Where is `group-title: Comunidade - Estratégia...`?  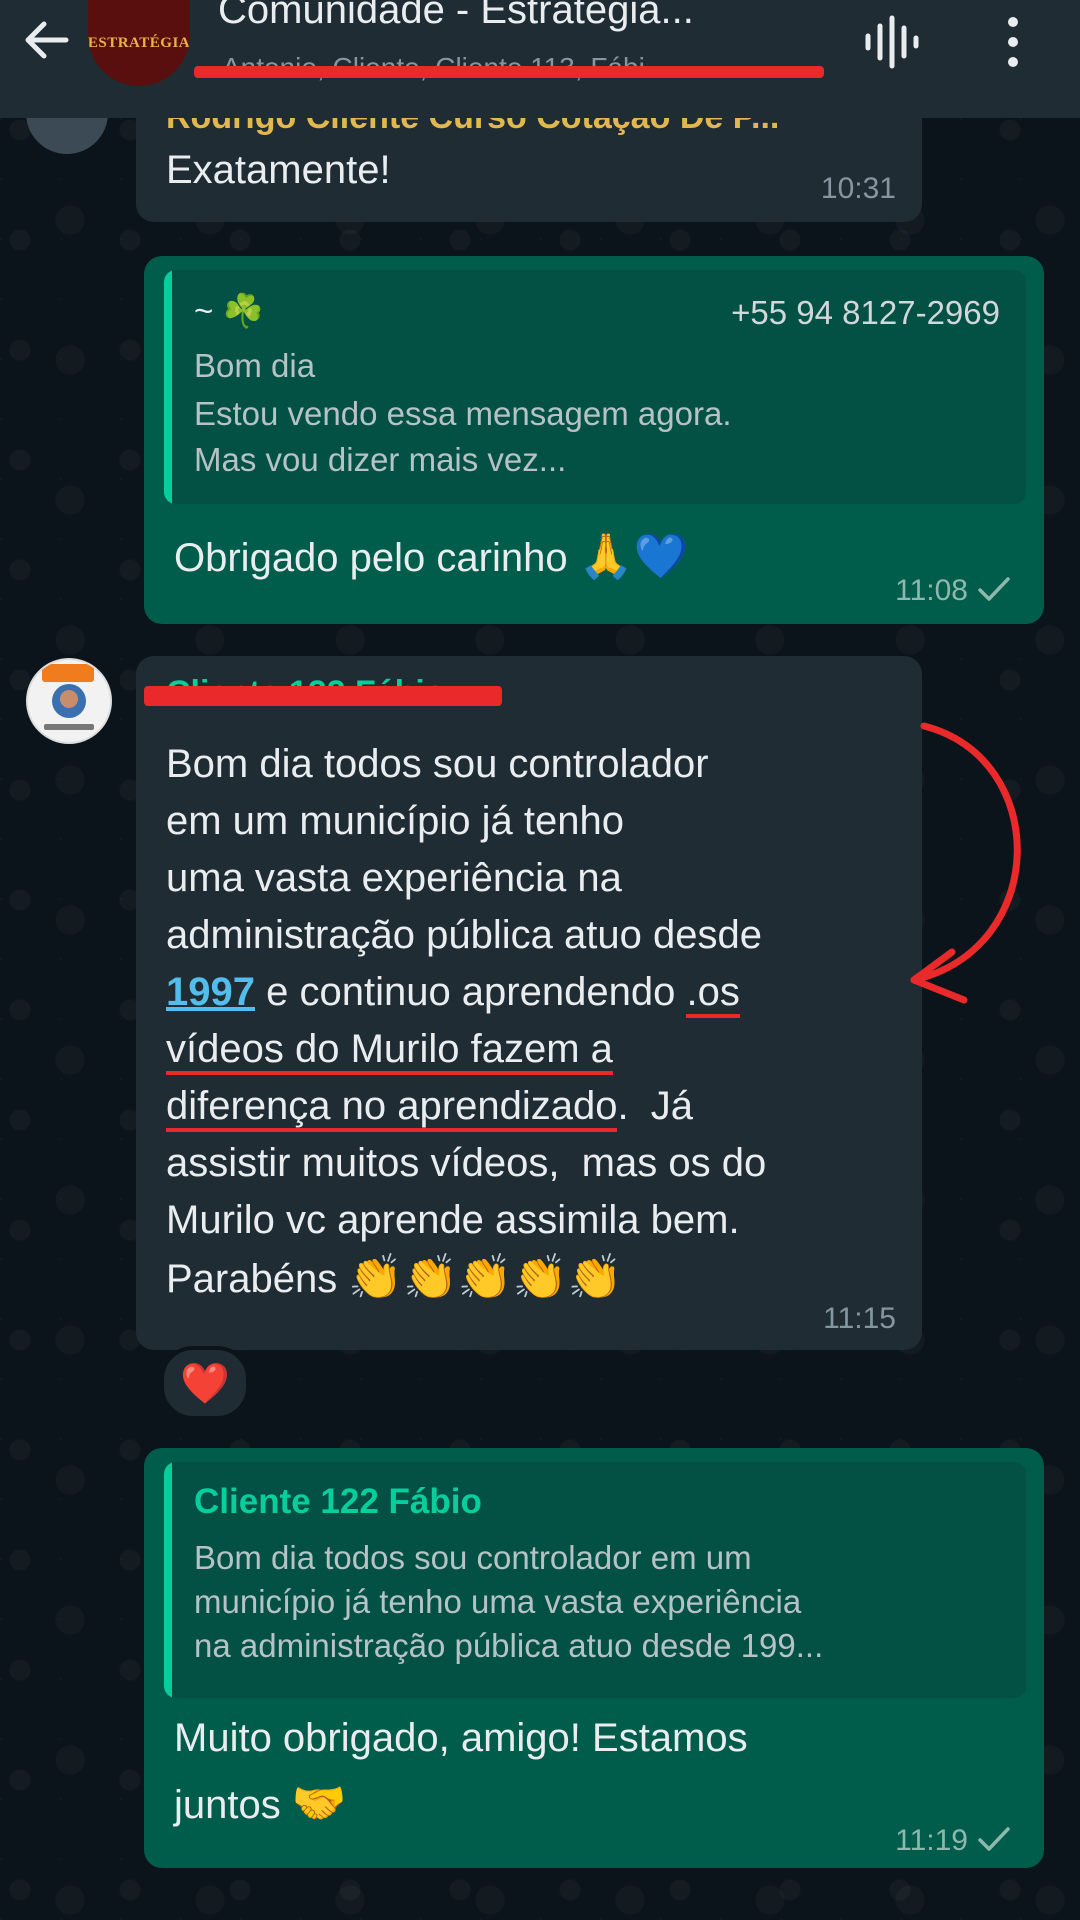 group-title: Comunidade - Estratégia... is located at coordinates (456, 16).